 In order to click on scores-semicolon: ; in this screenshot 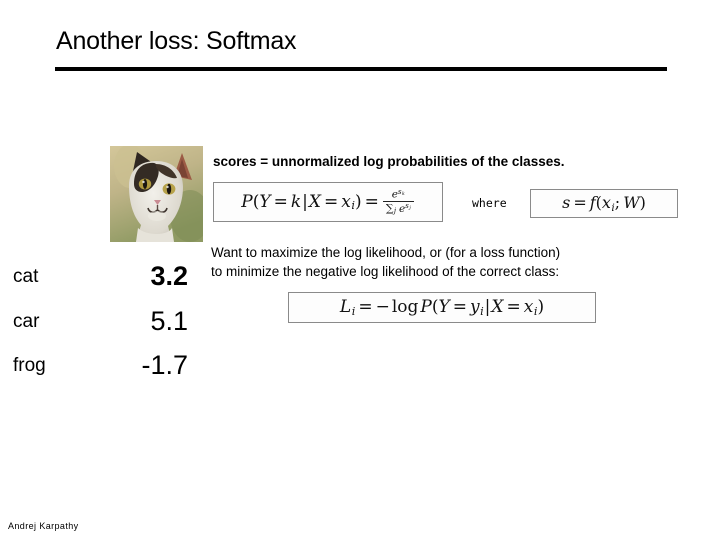, I will do `click(617, 203)`.